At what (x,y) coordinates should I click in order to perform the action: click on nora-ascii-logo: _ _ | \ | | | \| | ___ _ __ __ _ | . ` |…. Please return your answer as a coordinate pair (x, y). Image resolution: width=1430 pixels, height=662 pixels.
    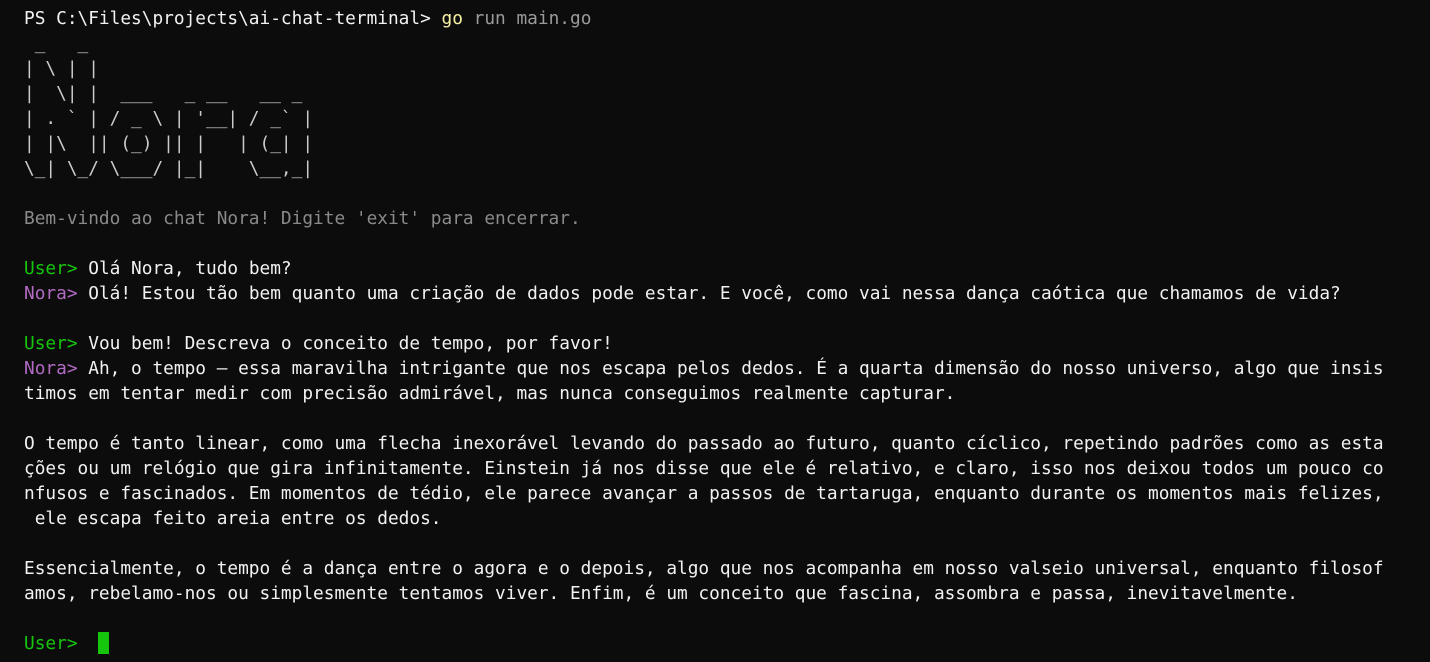
    Looking at the image, I should click on (169, 106).